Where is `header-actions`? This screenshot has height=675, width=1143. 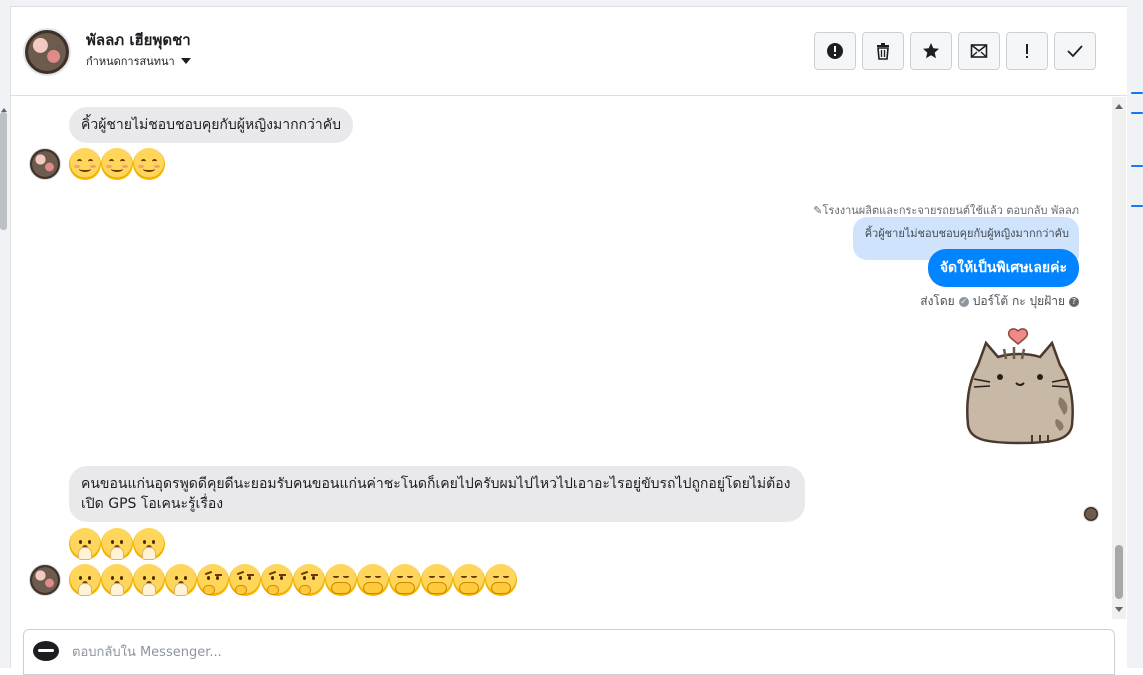
header-actions is located at coordinates (955, 51).